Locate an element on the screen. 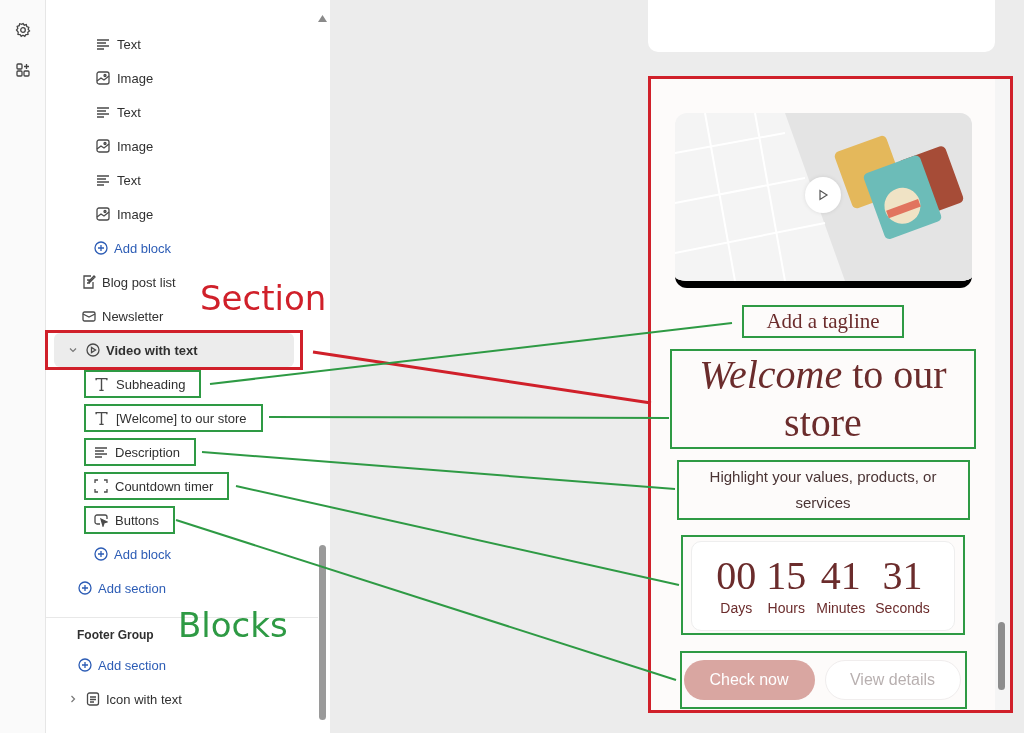 The image size is (1024, 733). countdown-value: 00 is located at coordinates (736, 576).